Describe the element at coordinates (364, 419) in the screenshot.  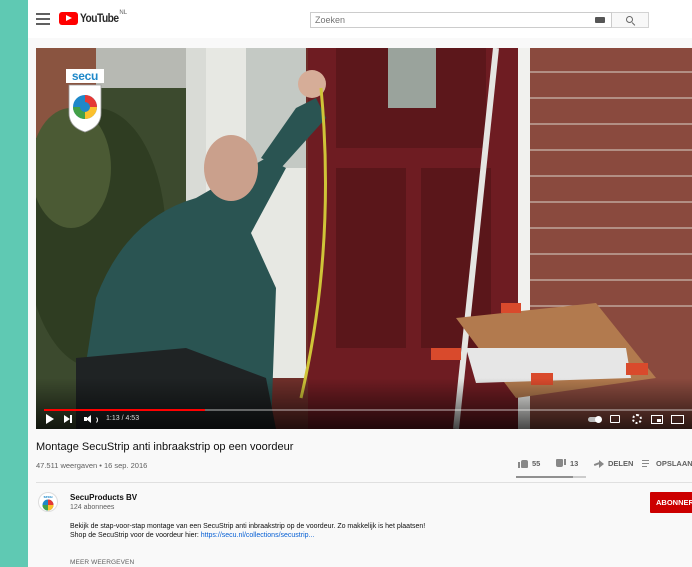
I see `player-controls: 1:13 / 4:53` at that location.